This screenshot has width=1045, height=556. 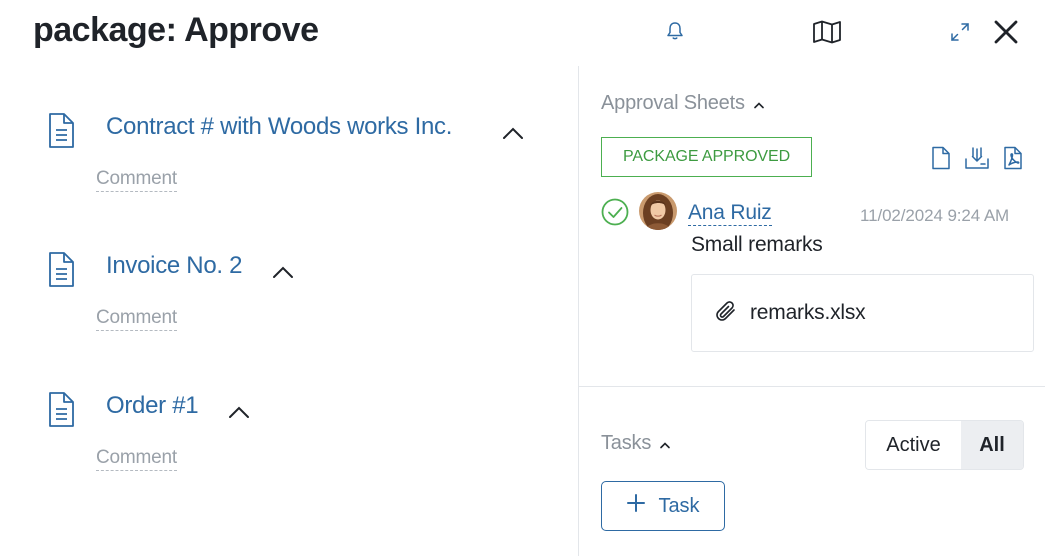 I want to click on approval-timestamp: 11/02/2024 9:24 AM, so click(x=935, y=215).